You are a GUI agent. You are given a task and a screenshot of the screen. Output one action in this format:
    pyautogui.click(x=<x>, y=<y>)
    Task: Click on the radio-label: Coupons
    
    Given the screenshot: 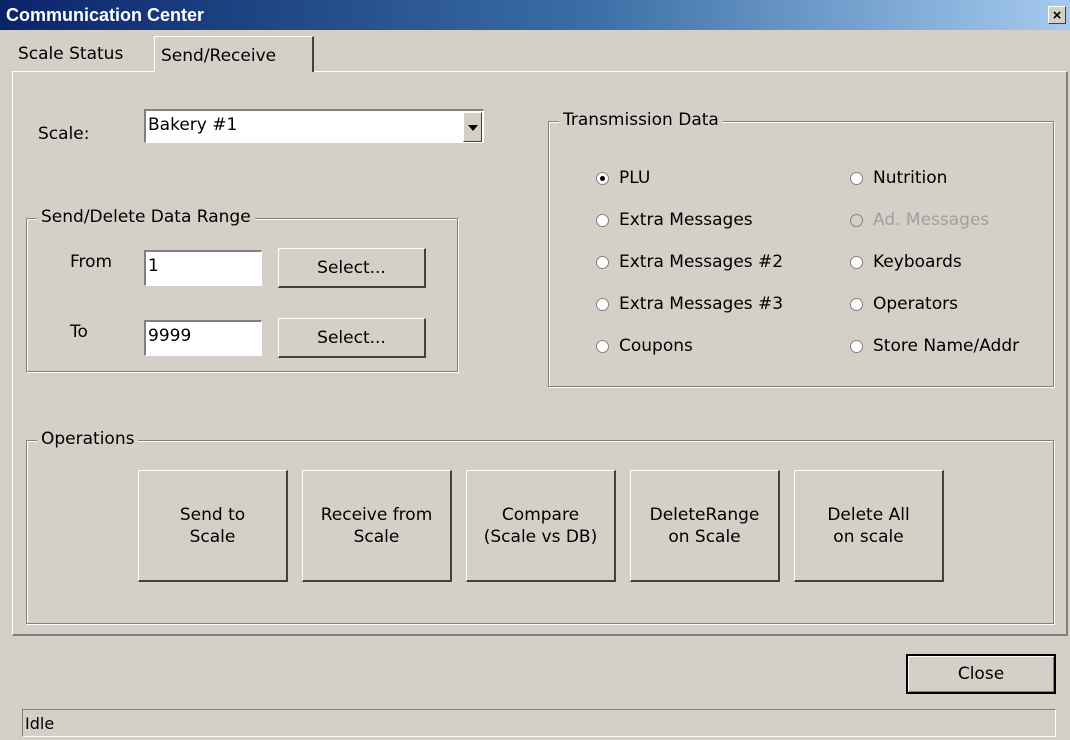 What is the action you would take?
    pyautogui.click(x=656, y=346)
    